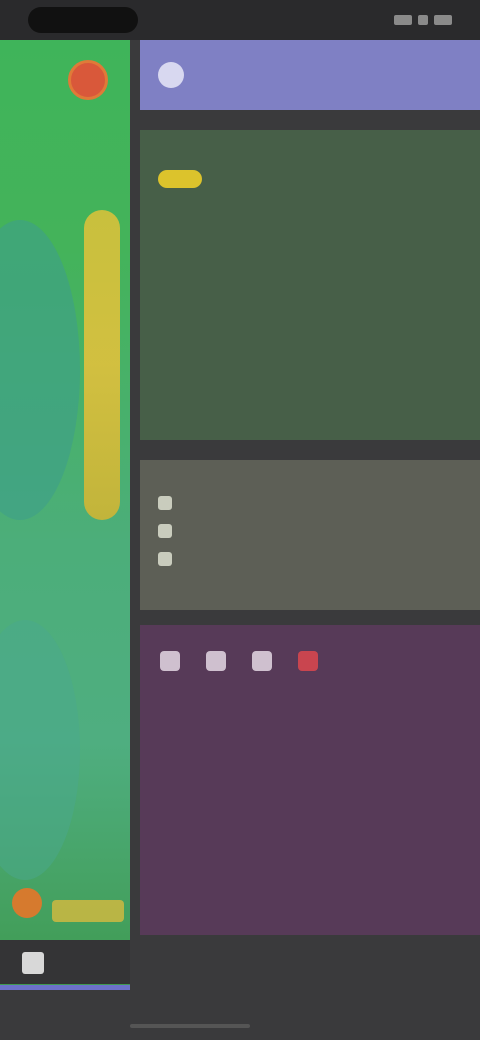  I want to click on map-marker-icon, so click(27, 903).